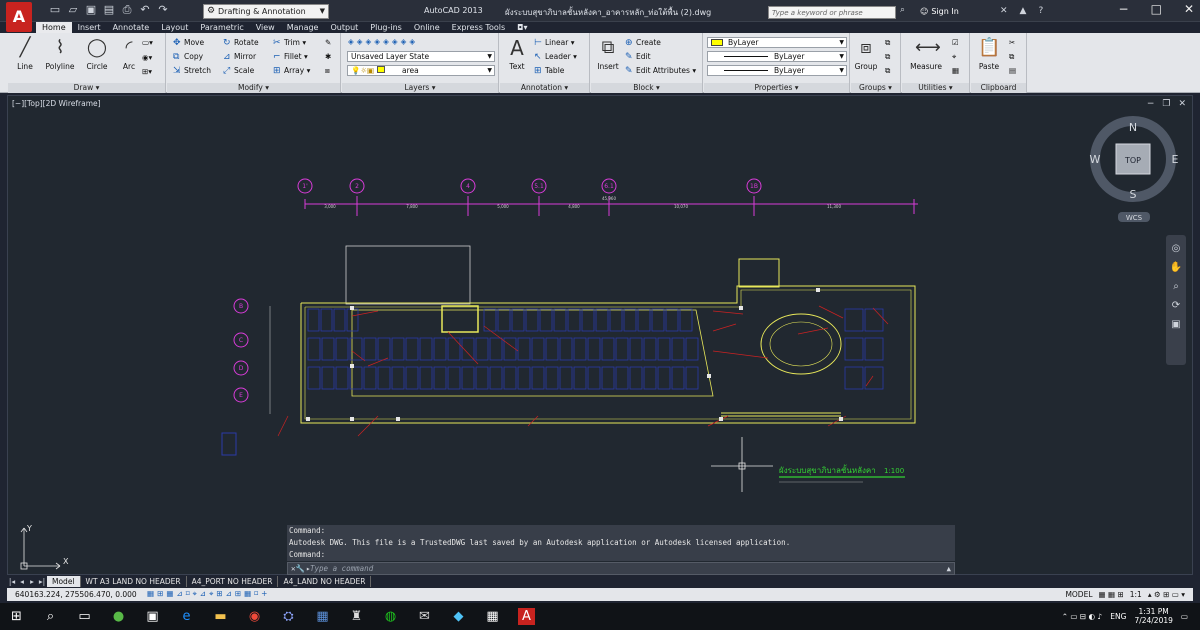  Describe the element at coordinates (233, 581) in the screenshot. I see `tab-layout-a4-port: A4_PORT NO HEADER` at that location.